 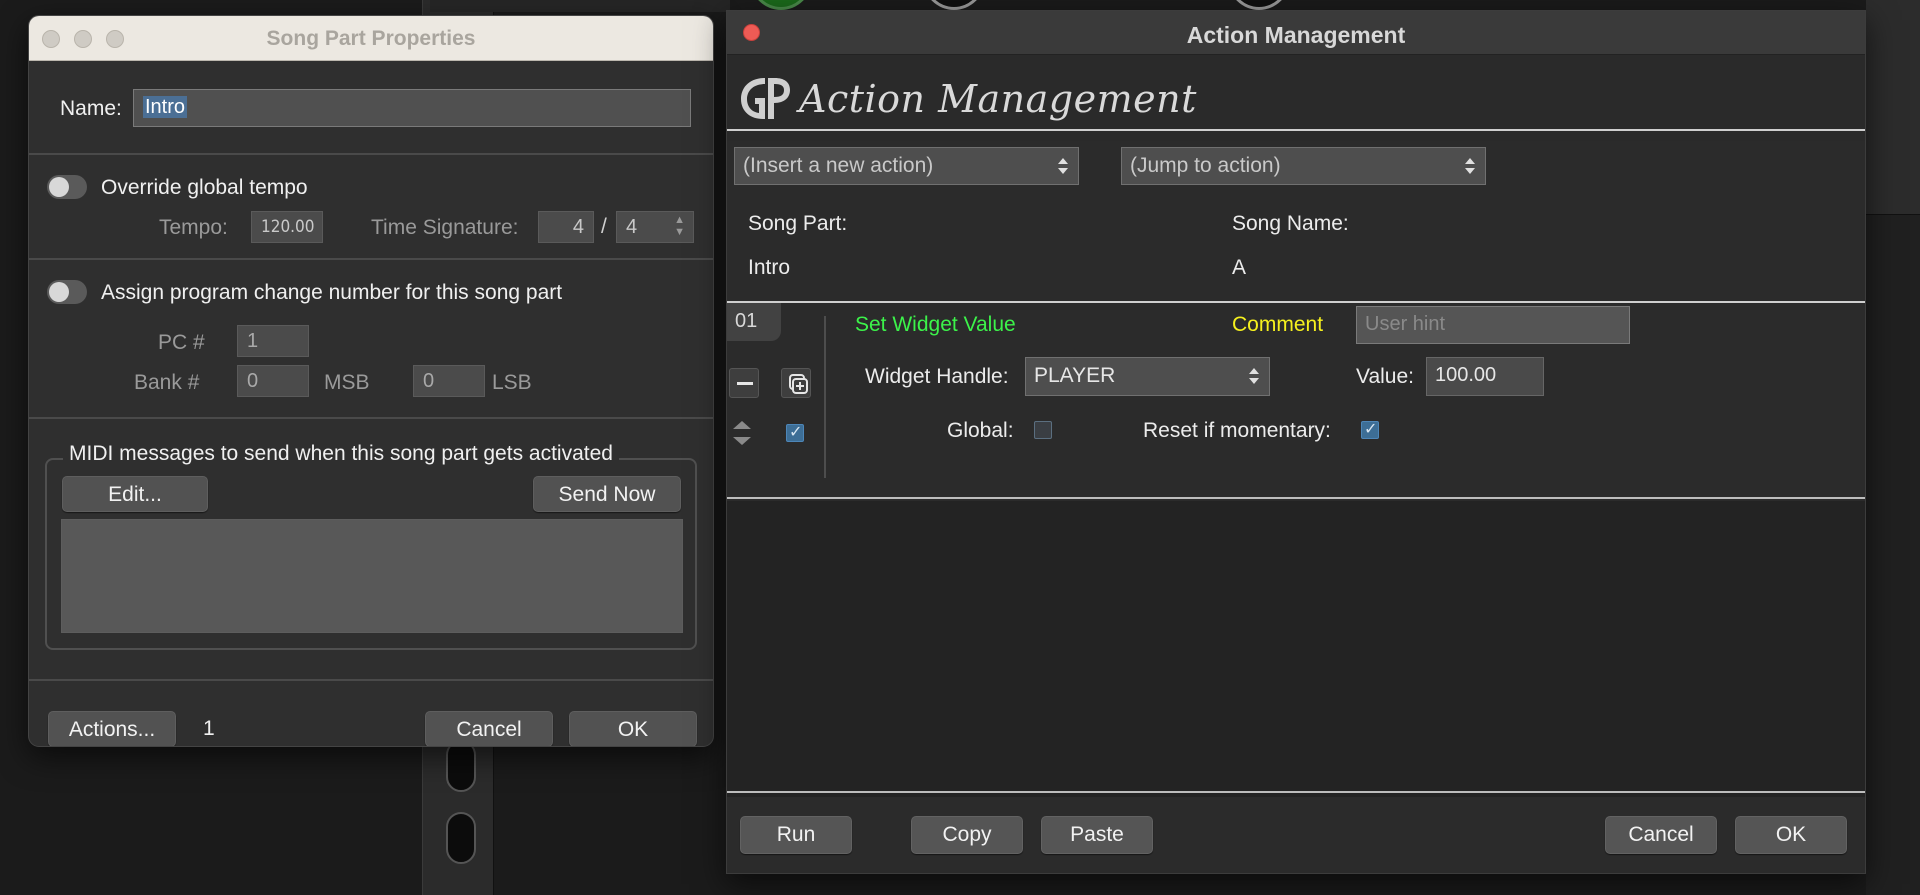 I want to click on widget-handle-value: PLAYER, so click(x=1075, y=375).